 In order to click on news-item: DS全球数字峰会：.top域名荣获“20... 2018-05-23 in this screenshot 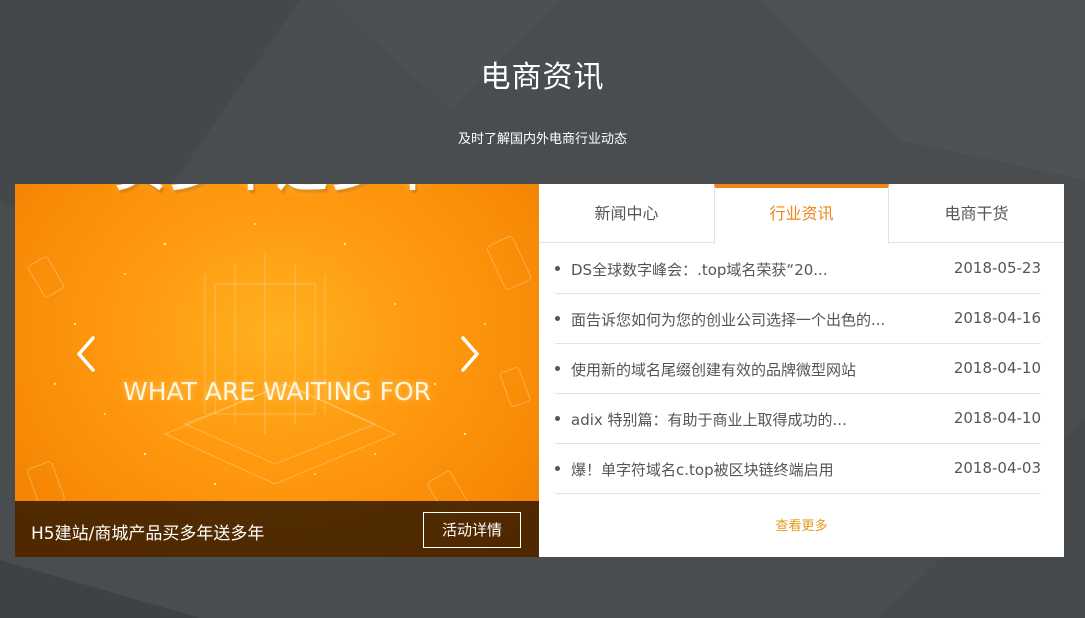, I will do `click(798, 269)`.